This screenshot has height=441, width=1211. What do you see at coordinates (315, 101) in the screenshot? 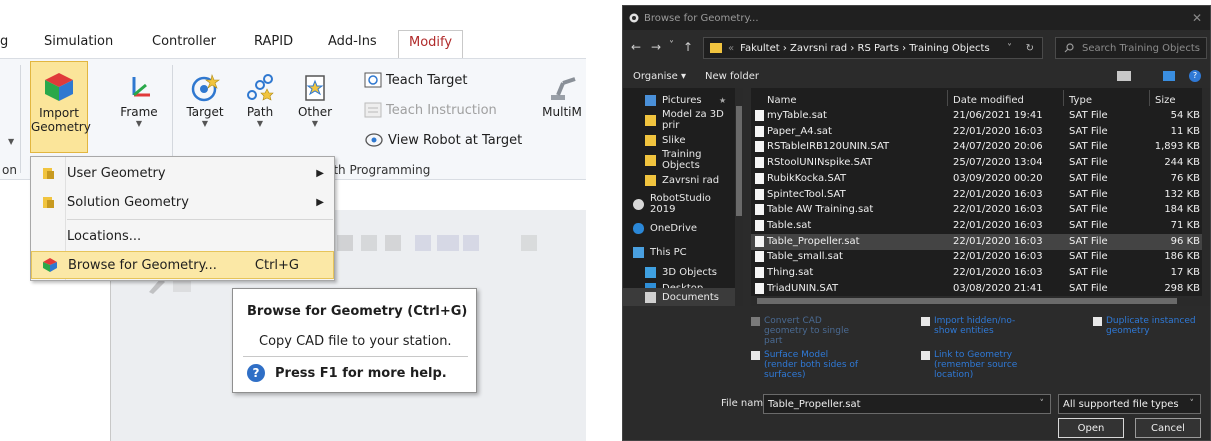
I see `other-button: Other ▼` at bounding box center [315, 101].